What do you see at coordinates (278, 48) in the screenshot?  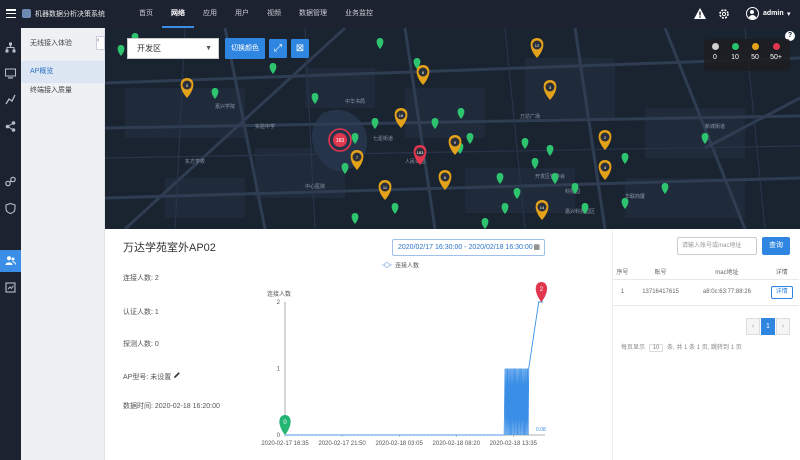 I see `fullscreen-icon: ⤢` at bounding box center [278, 48].